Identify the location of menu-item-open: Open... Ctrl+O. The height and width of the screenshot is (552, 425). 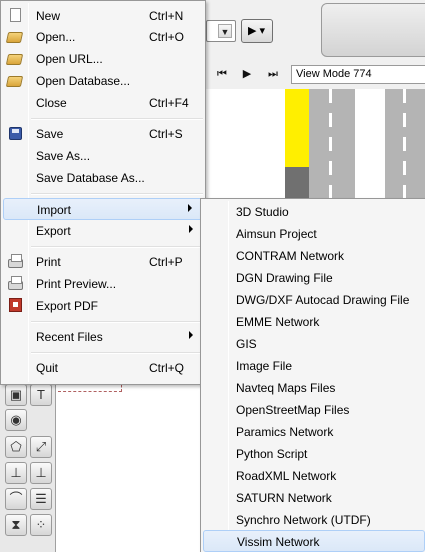
(104, 37).